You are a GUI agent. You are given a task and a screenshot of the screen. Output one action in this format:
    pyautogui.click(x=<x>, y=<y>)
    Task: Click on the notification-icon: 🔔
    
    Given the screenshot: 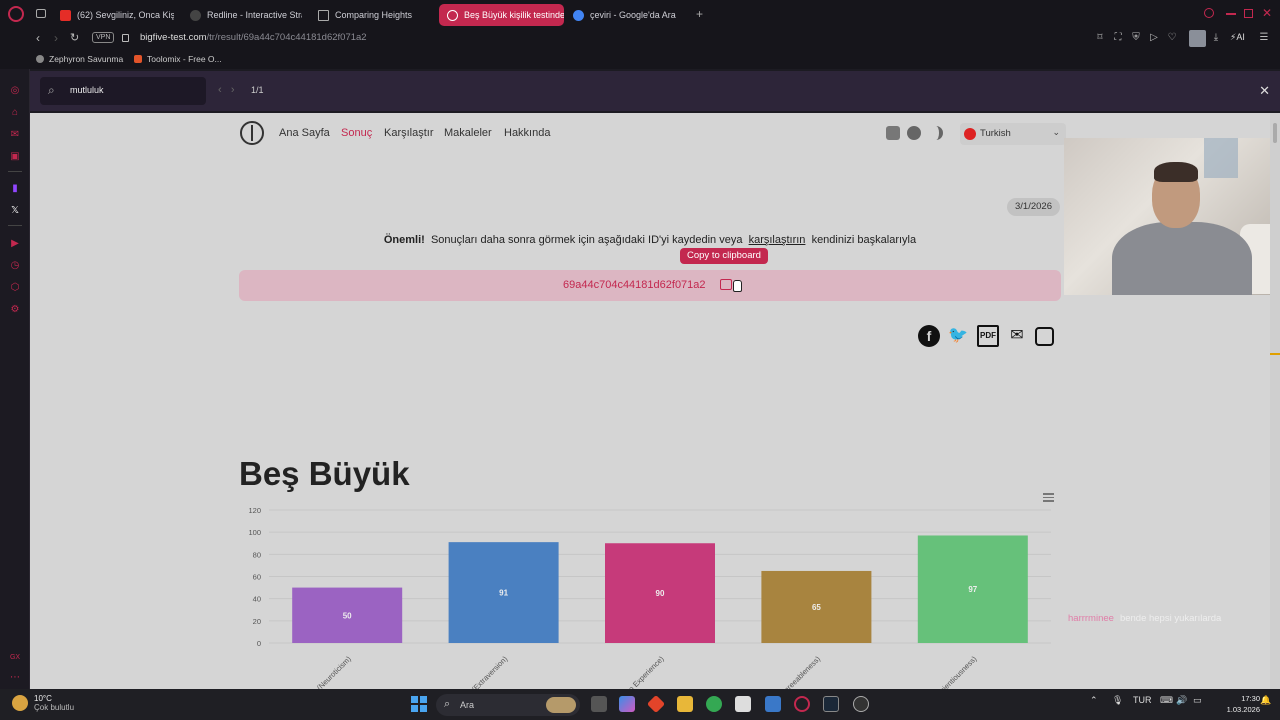 What is the action you would take?
    pyautogui.click(x=1265, y=700)
    